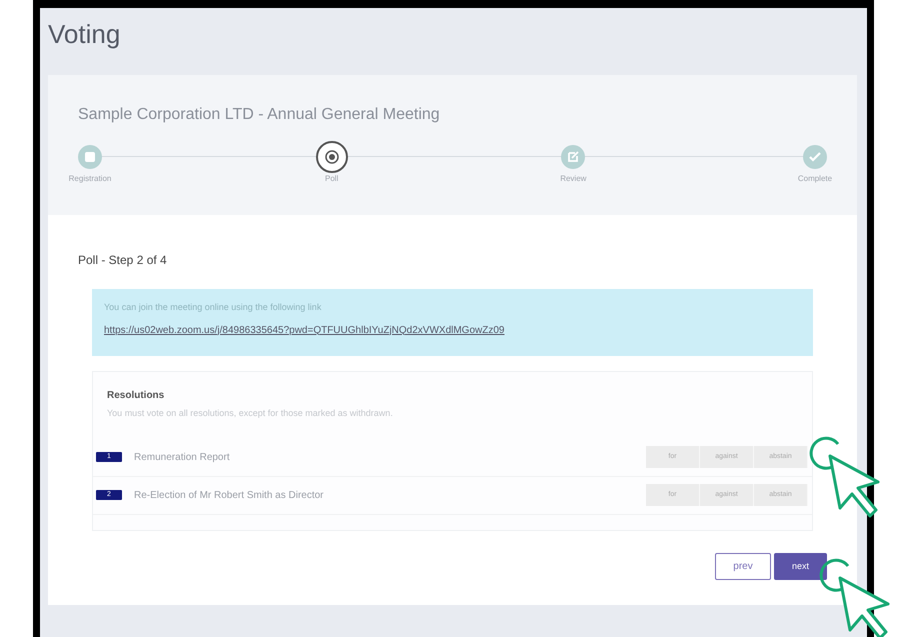  Describe the element at coordinates (229, 495) in the screenshot. I see `resolution-title: Re-Election of Mr Robert Smith as Director` at that location.